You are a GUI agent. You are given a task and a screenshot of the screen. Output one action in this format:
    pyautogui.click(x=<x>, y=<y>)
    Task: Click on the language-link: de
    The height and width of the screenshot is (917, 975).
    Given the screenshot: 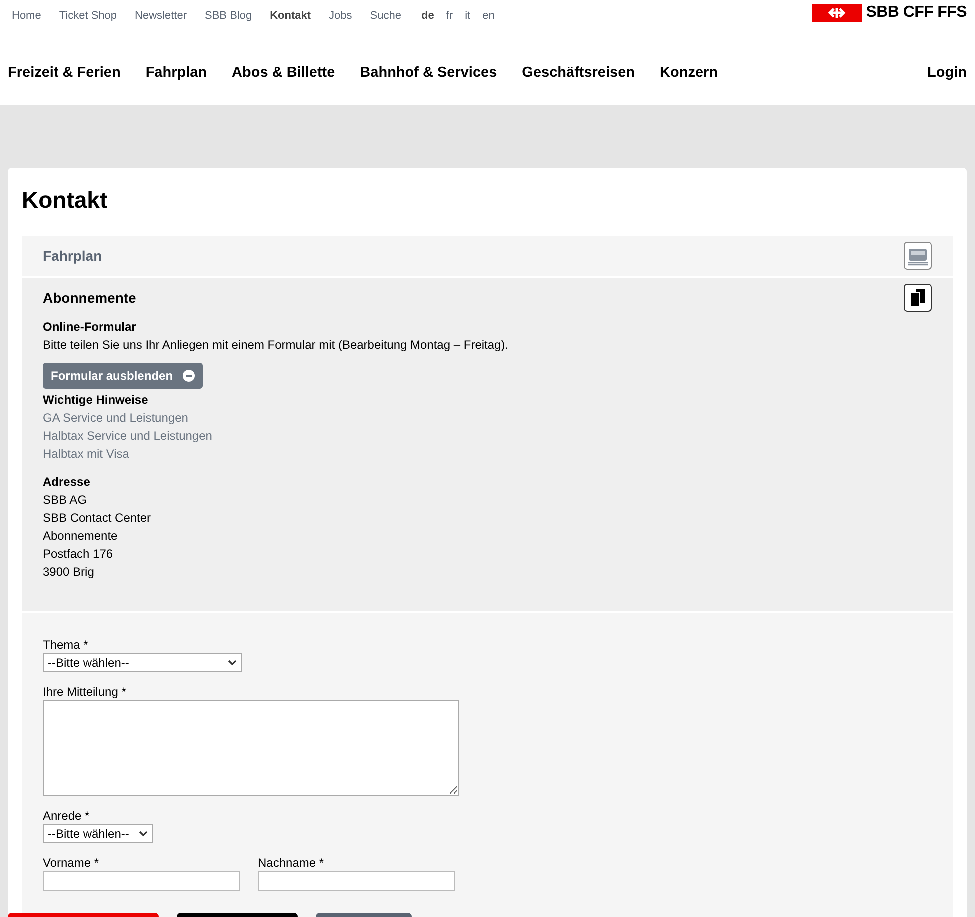 What is the action you would take?
    pyautogui.click(x=428, y=16)
    